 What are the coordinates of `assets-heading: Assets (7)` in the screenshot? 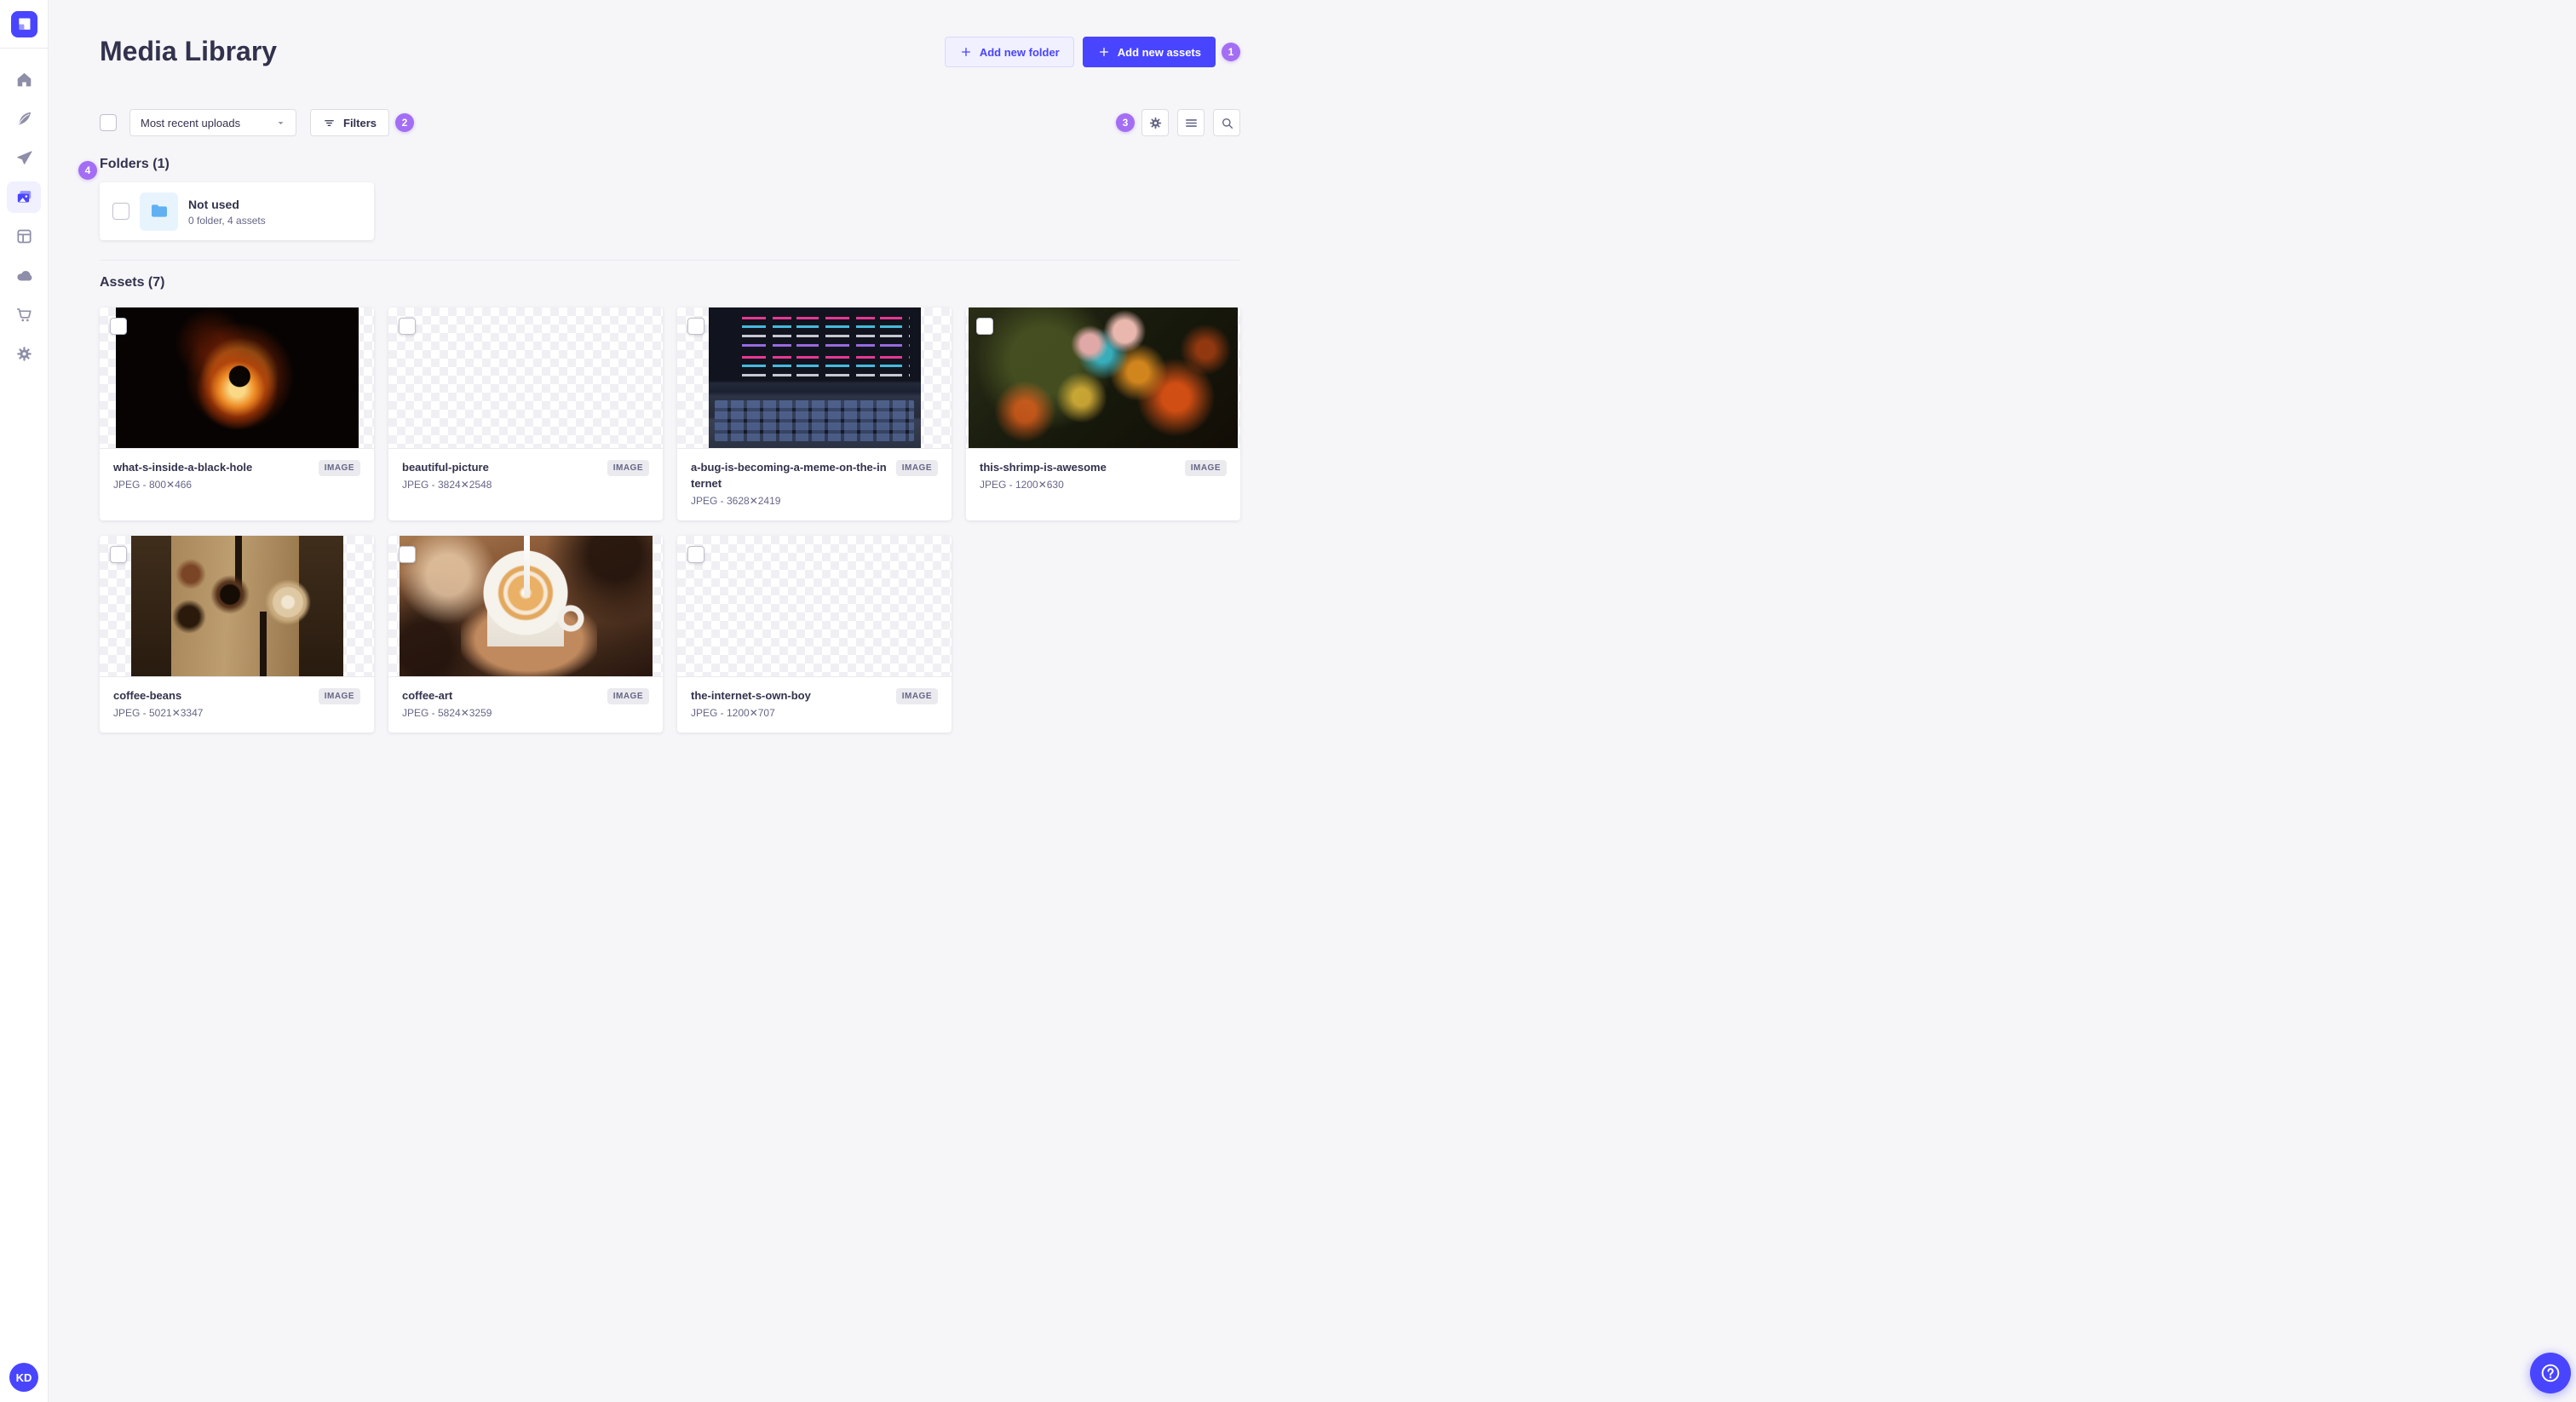 It's located at (133, 282).